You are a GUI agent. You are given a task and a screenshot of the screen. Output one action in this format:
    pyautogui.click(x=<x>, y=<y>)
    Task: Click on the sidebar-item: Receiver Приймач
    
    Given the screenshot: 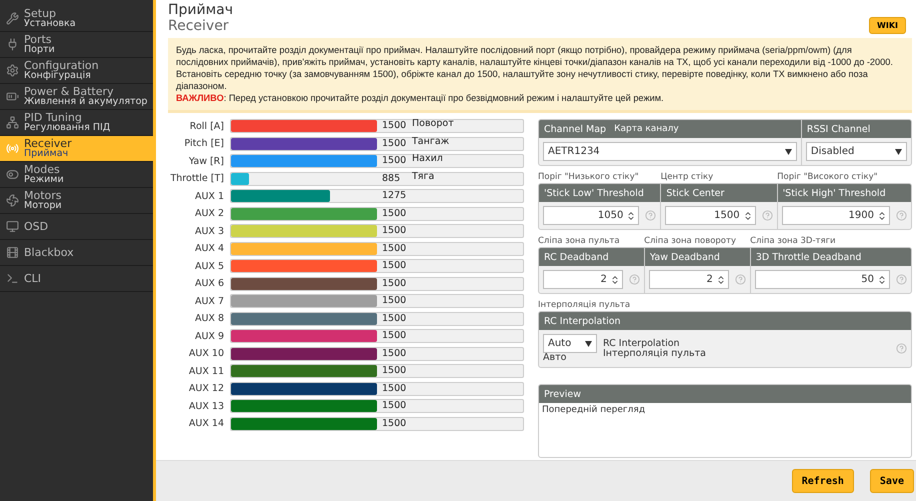 What is the action you would take?
    pyautogui.click(x=76, y=149)
    